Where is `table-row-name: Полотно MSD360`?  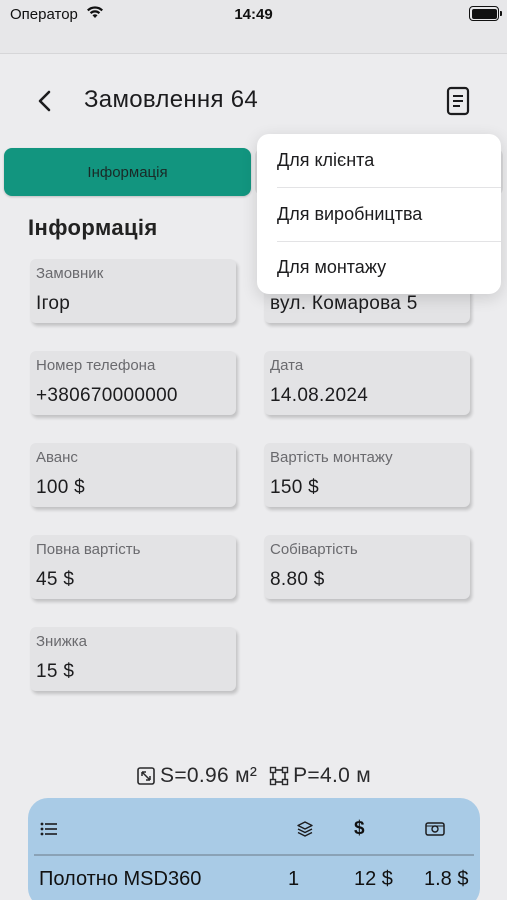
table-row-name: Полотно MSD360 is located at coordinates (120, 879).